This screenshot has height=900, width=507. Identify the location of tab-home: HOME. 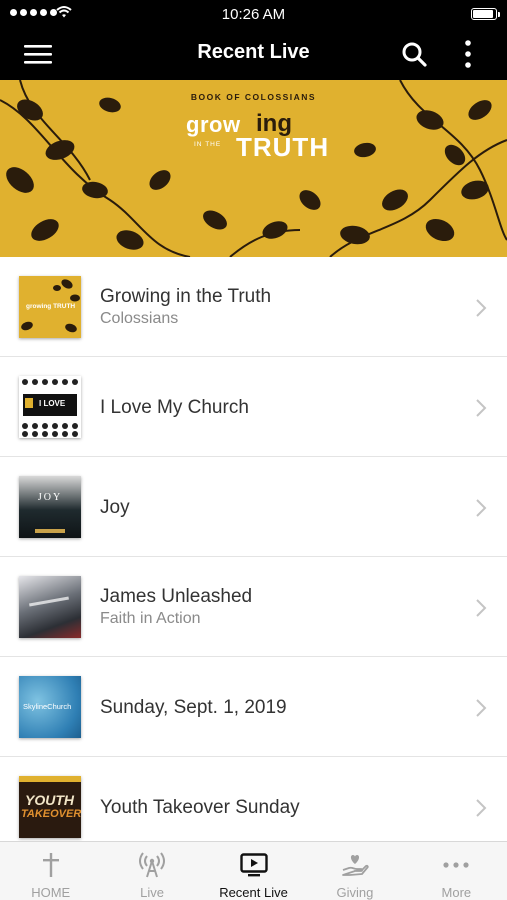
(50, 871).